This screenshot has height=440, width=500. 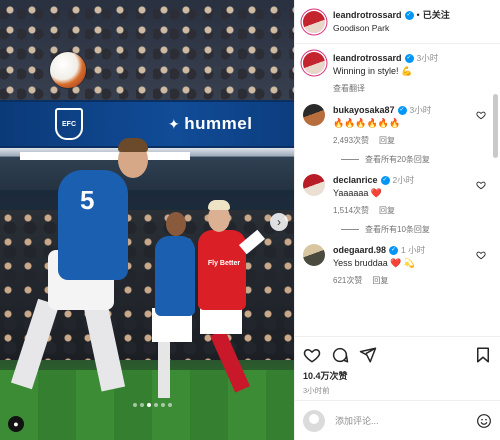 I want to click on comment-text: 🔥🔥🔥🔥🔥🔥, so click(x=367, y=123).